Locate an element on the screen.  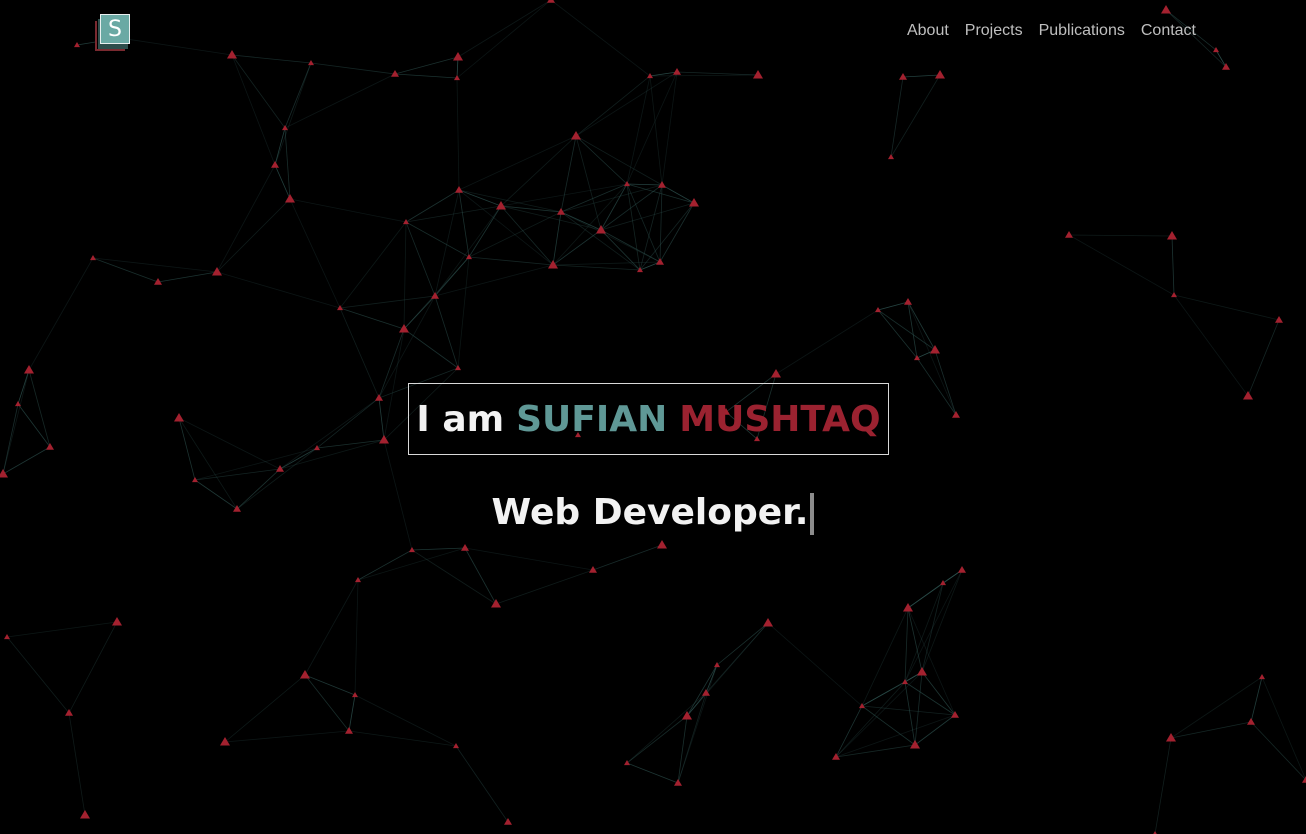
site-logo: S is located at coordinates (116, 33).